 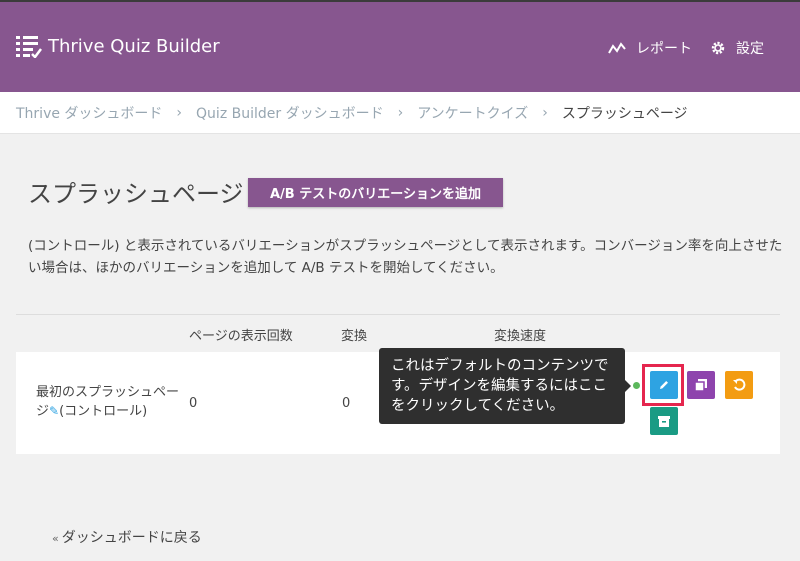 What do you see at coordinates (134, 46) in the screenshot?
I see `app-title: Thrive Quiz Builder` at bounding box center [134, 46].